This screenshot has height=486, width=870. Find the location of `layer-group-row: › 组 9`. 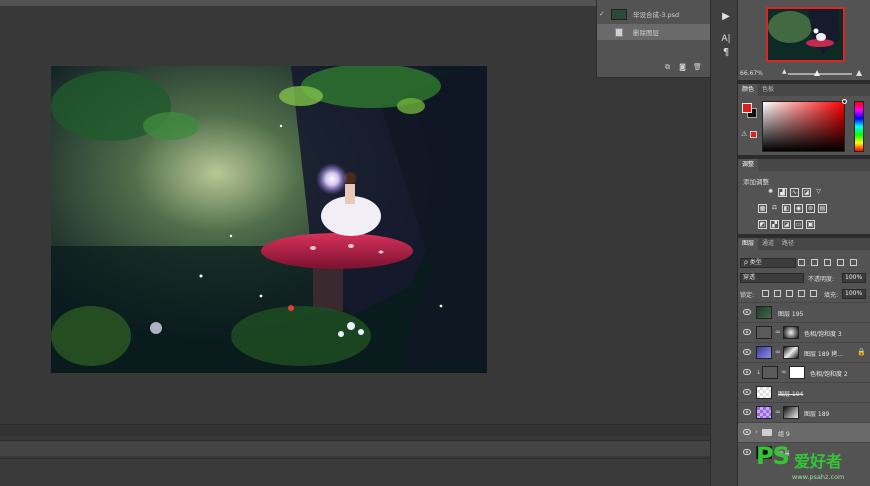

layer-group-row: › 组 9 is located at coordinates (804, 432).